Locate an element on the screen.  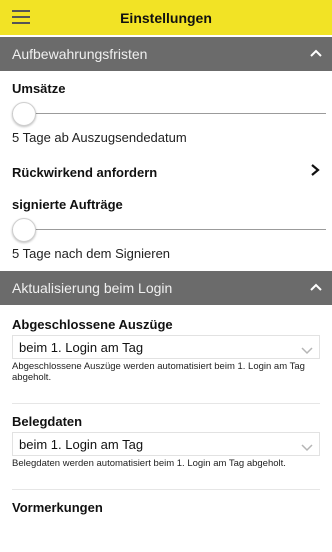
section-title: Aufbewahrungsfristen is located at coordinates (80, 54).